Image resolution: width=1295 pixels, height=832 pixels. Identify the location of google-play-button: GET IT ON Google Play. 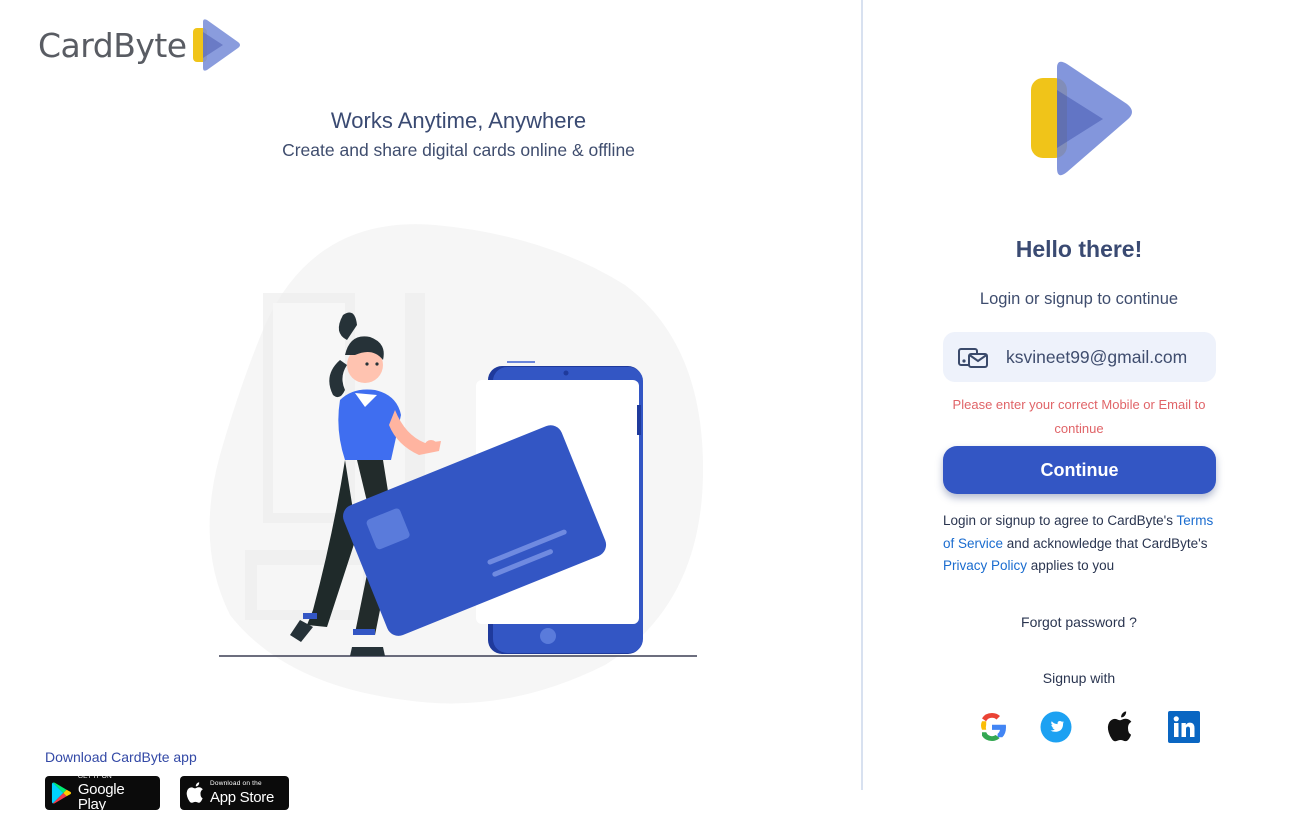
(102, 793).